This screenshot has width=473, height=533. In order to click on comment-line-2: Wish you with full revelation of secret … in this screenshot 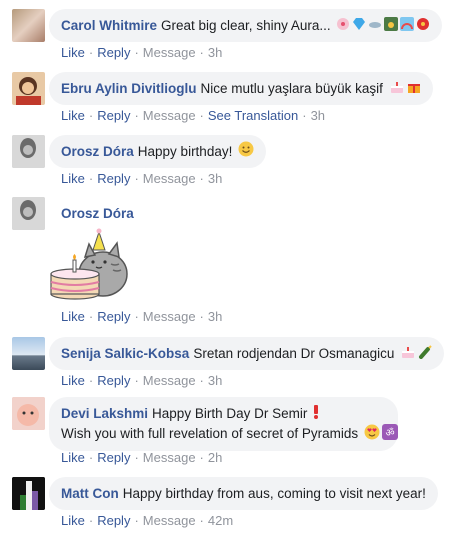, I will do `click(229, 434)`.